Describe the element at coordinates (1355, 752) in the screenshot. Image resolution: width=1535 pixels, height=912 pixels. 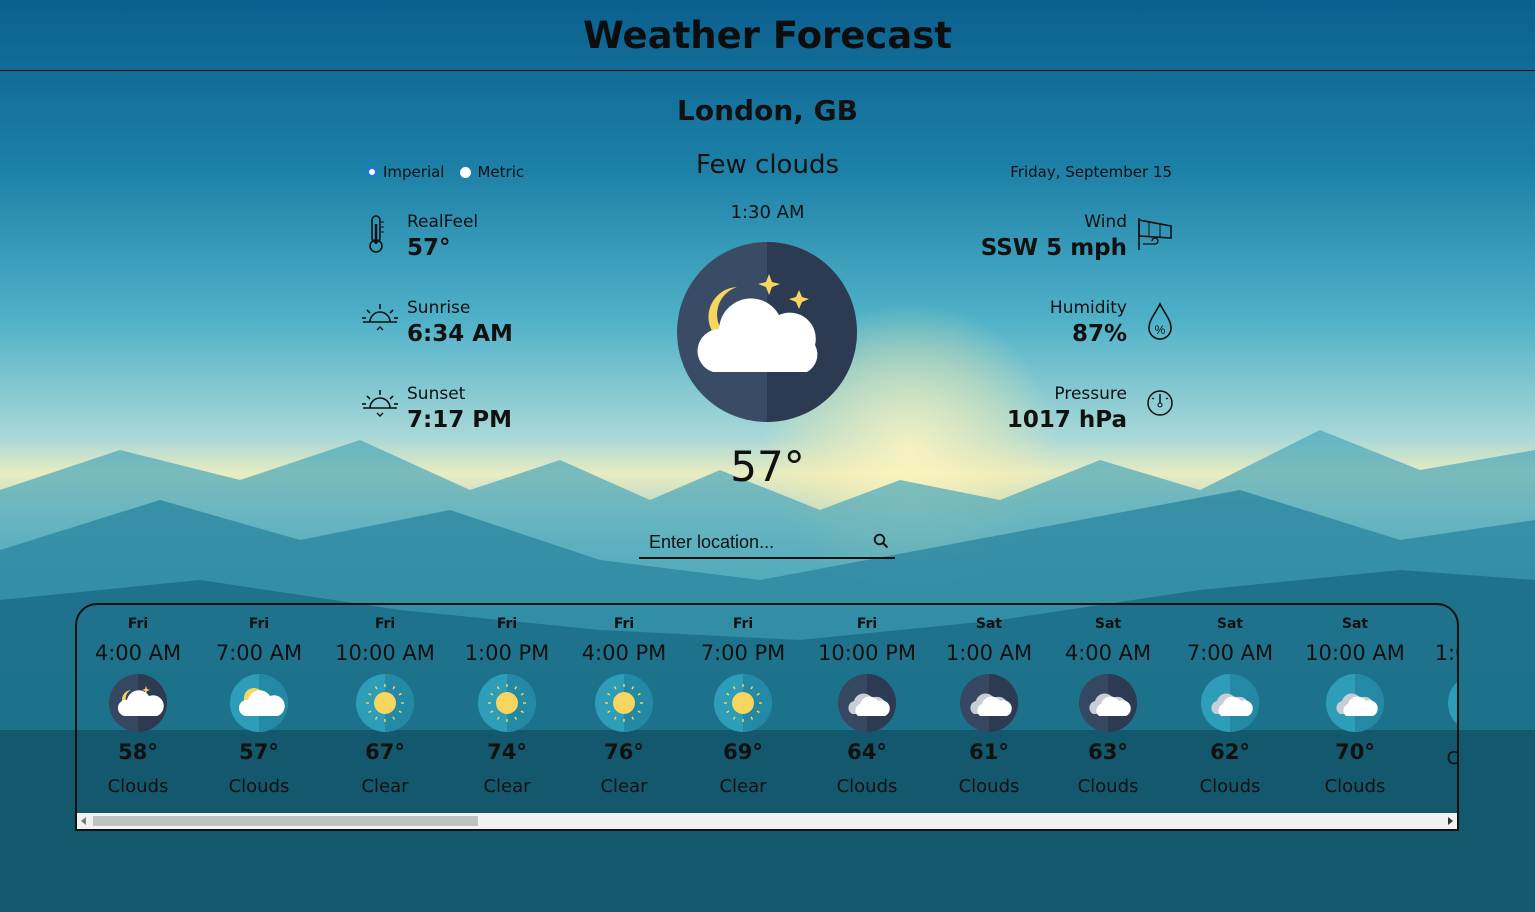
I see `forecast-temp: 70°` at that location.